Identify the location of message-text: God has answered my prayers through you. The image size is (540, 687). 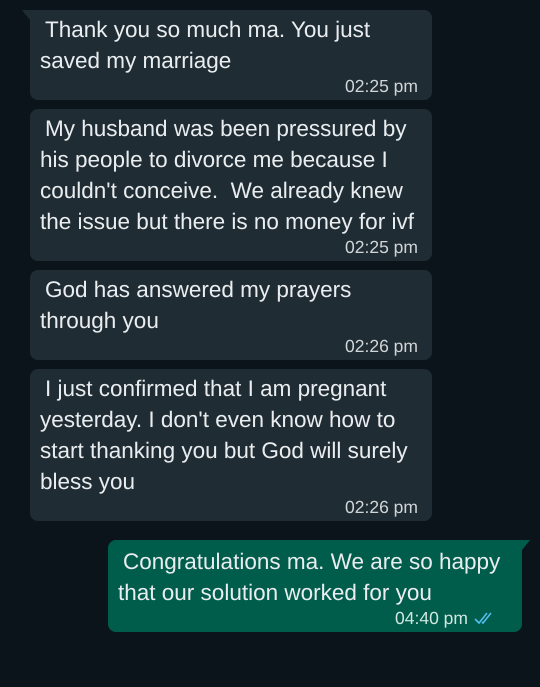
(196, 305).